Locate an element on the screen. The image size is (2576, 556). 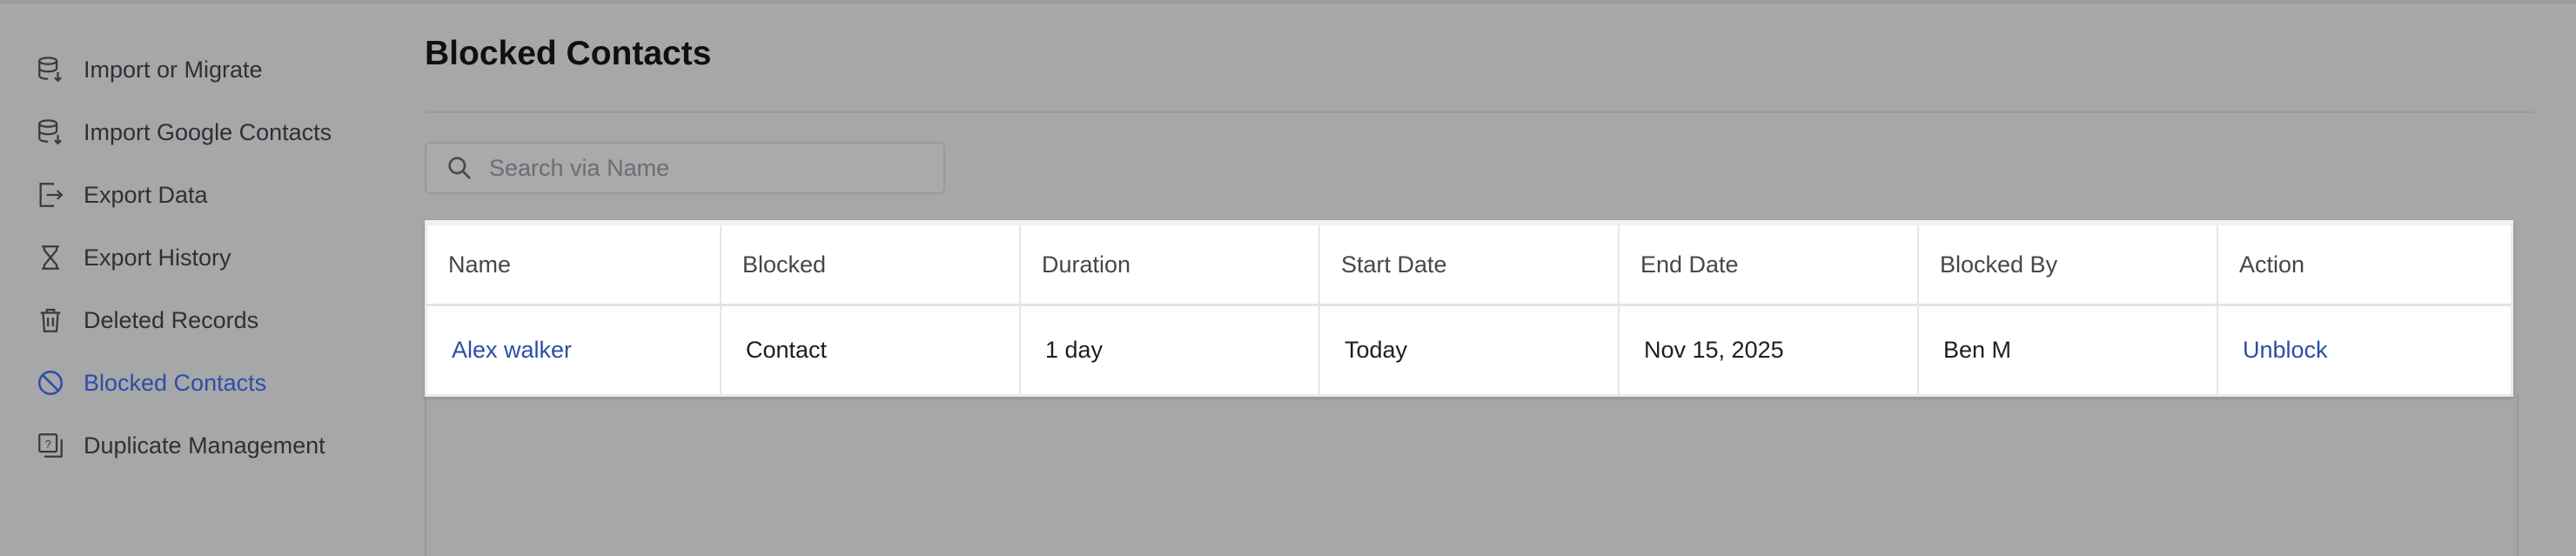
cell-blocked-by: Ben M is located at coordinates (2068, 350).